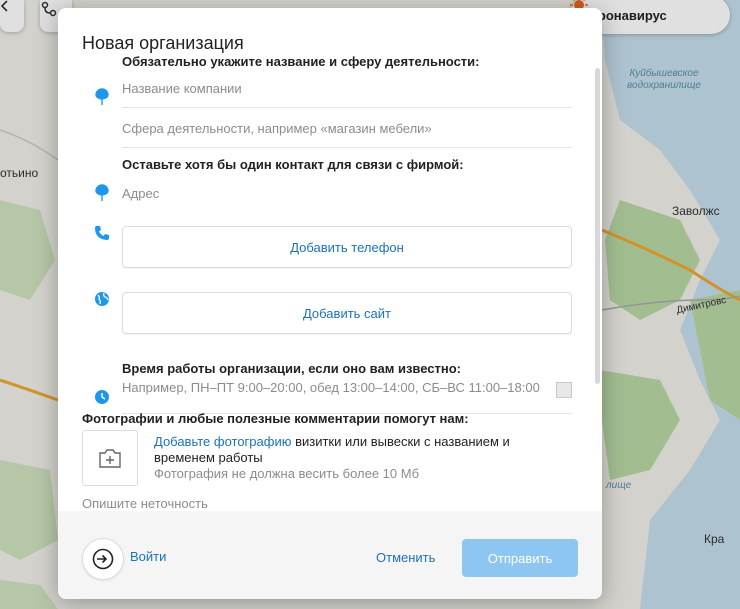 Image resolution: width=740 pixels, height=609 pixels. I want to click on cancel-button: Отменить, so click(405, 557).